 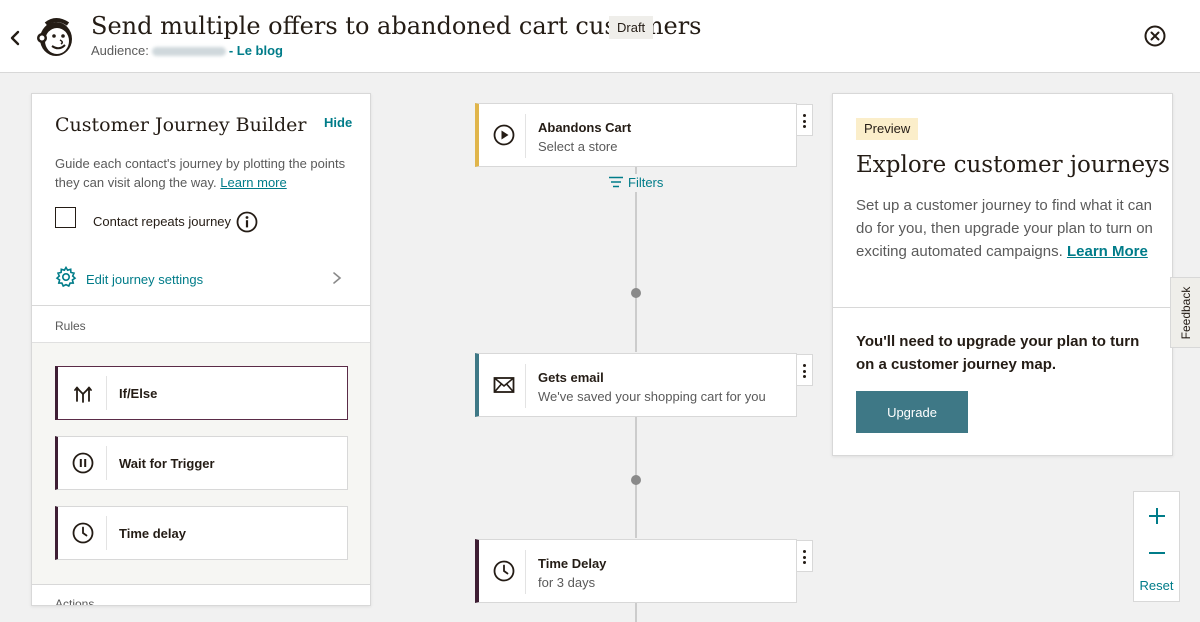 What do you see at coordinates (636, 571) in the screenshot?
I see `journey-node-time-delay: Time Delay for 3 days` at bounding box center [636, 571].